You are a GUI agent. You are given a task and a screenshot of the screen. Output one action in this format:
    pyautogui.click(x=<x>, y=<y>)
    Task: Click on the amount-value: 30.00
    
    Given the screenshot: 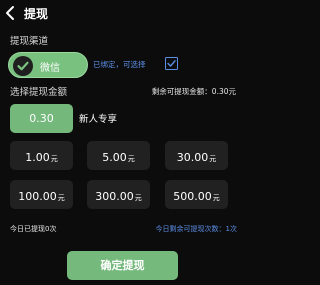 What is the action you would take?
    pyautogui.click(x=192, y=157)
    